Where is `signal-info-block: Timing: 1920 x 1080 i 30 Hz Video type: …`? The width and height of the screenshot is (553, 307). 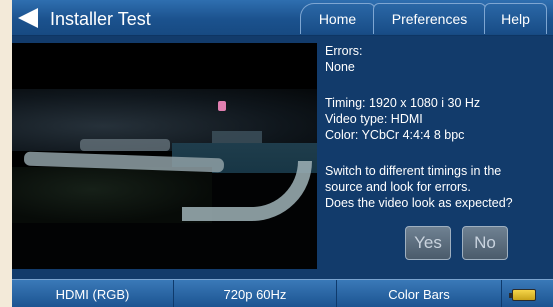
signal-info-block: Timing: 1920 x 1080 i 30 Hz Video type: … is located at coordinates (402, 119).